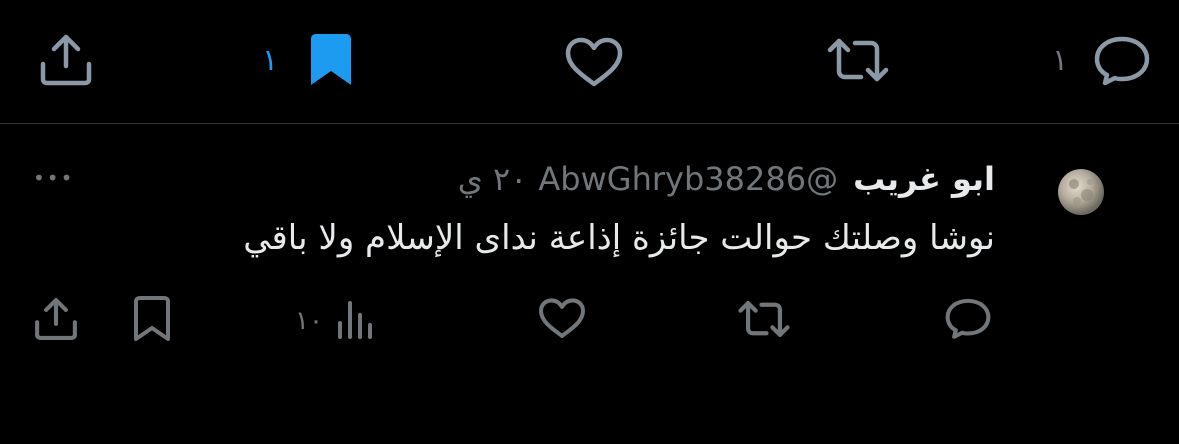 This screenshot has width=1179, height=444. What do you see at coordinates (688, 179) in the screenshot?
I see `author-handle: @AbwGhryb38286` at bounding box center [688, 179].